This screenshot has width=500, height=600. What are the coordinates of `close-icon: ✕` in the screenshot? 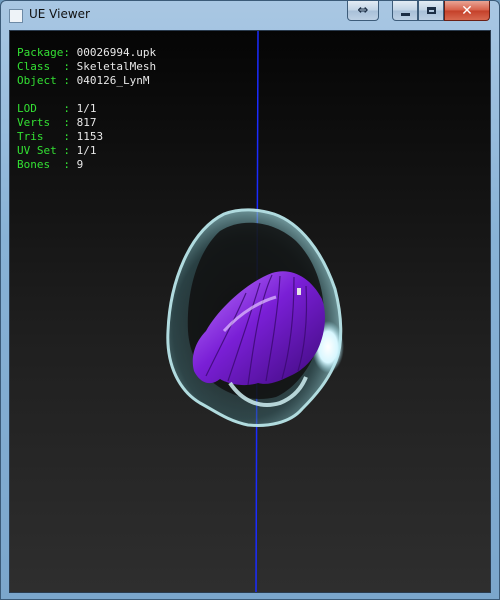 It's located at (467, 10).